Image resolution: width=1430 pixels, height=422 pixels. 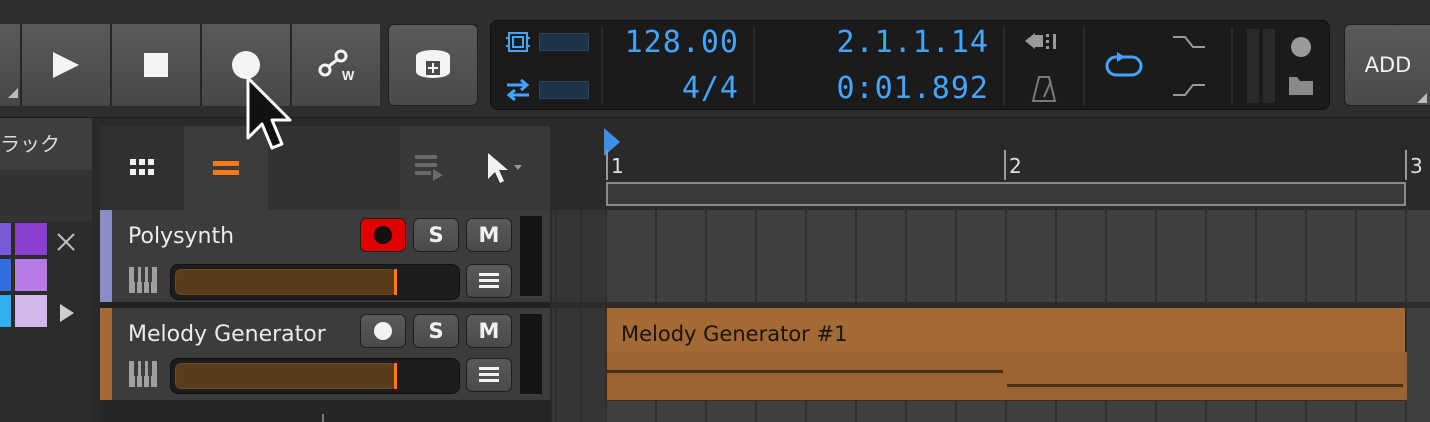 I want to click on track-toolbar, so click(x=325, y=168).